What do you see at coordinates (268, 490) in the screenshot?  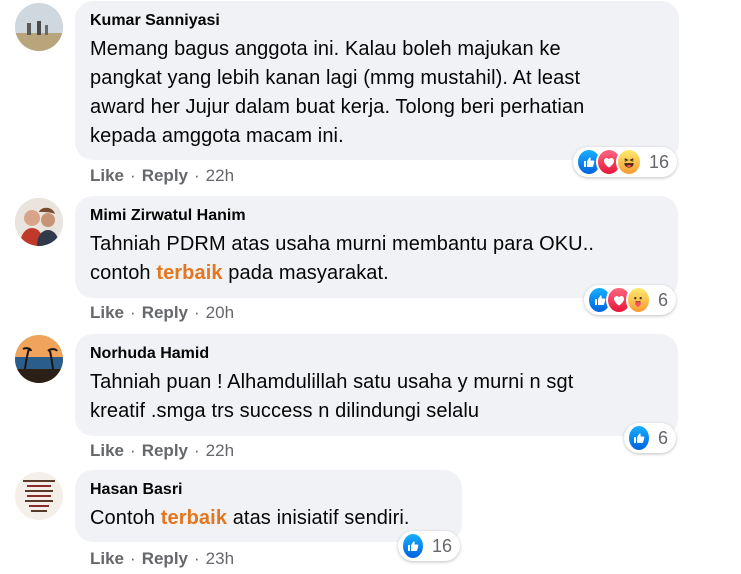 I see `comment-author: Hasan Basri` at bounding box center [268, 490].